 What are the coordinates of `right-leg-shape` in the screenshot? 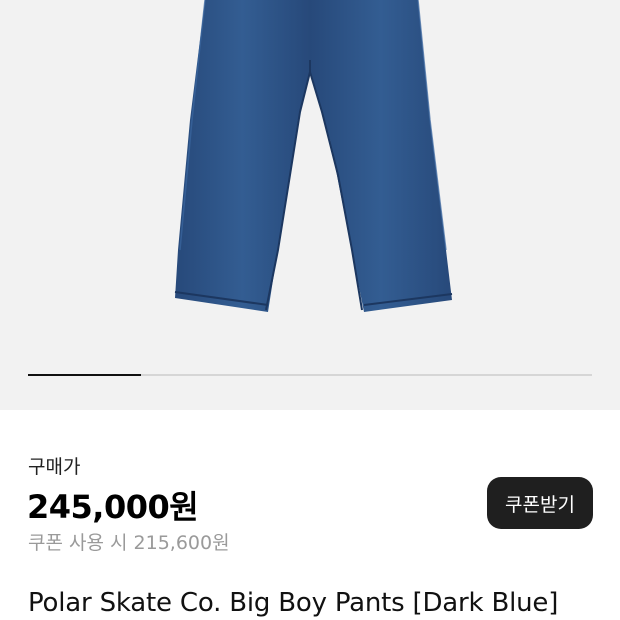 It's located at (381, 156).